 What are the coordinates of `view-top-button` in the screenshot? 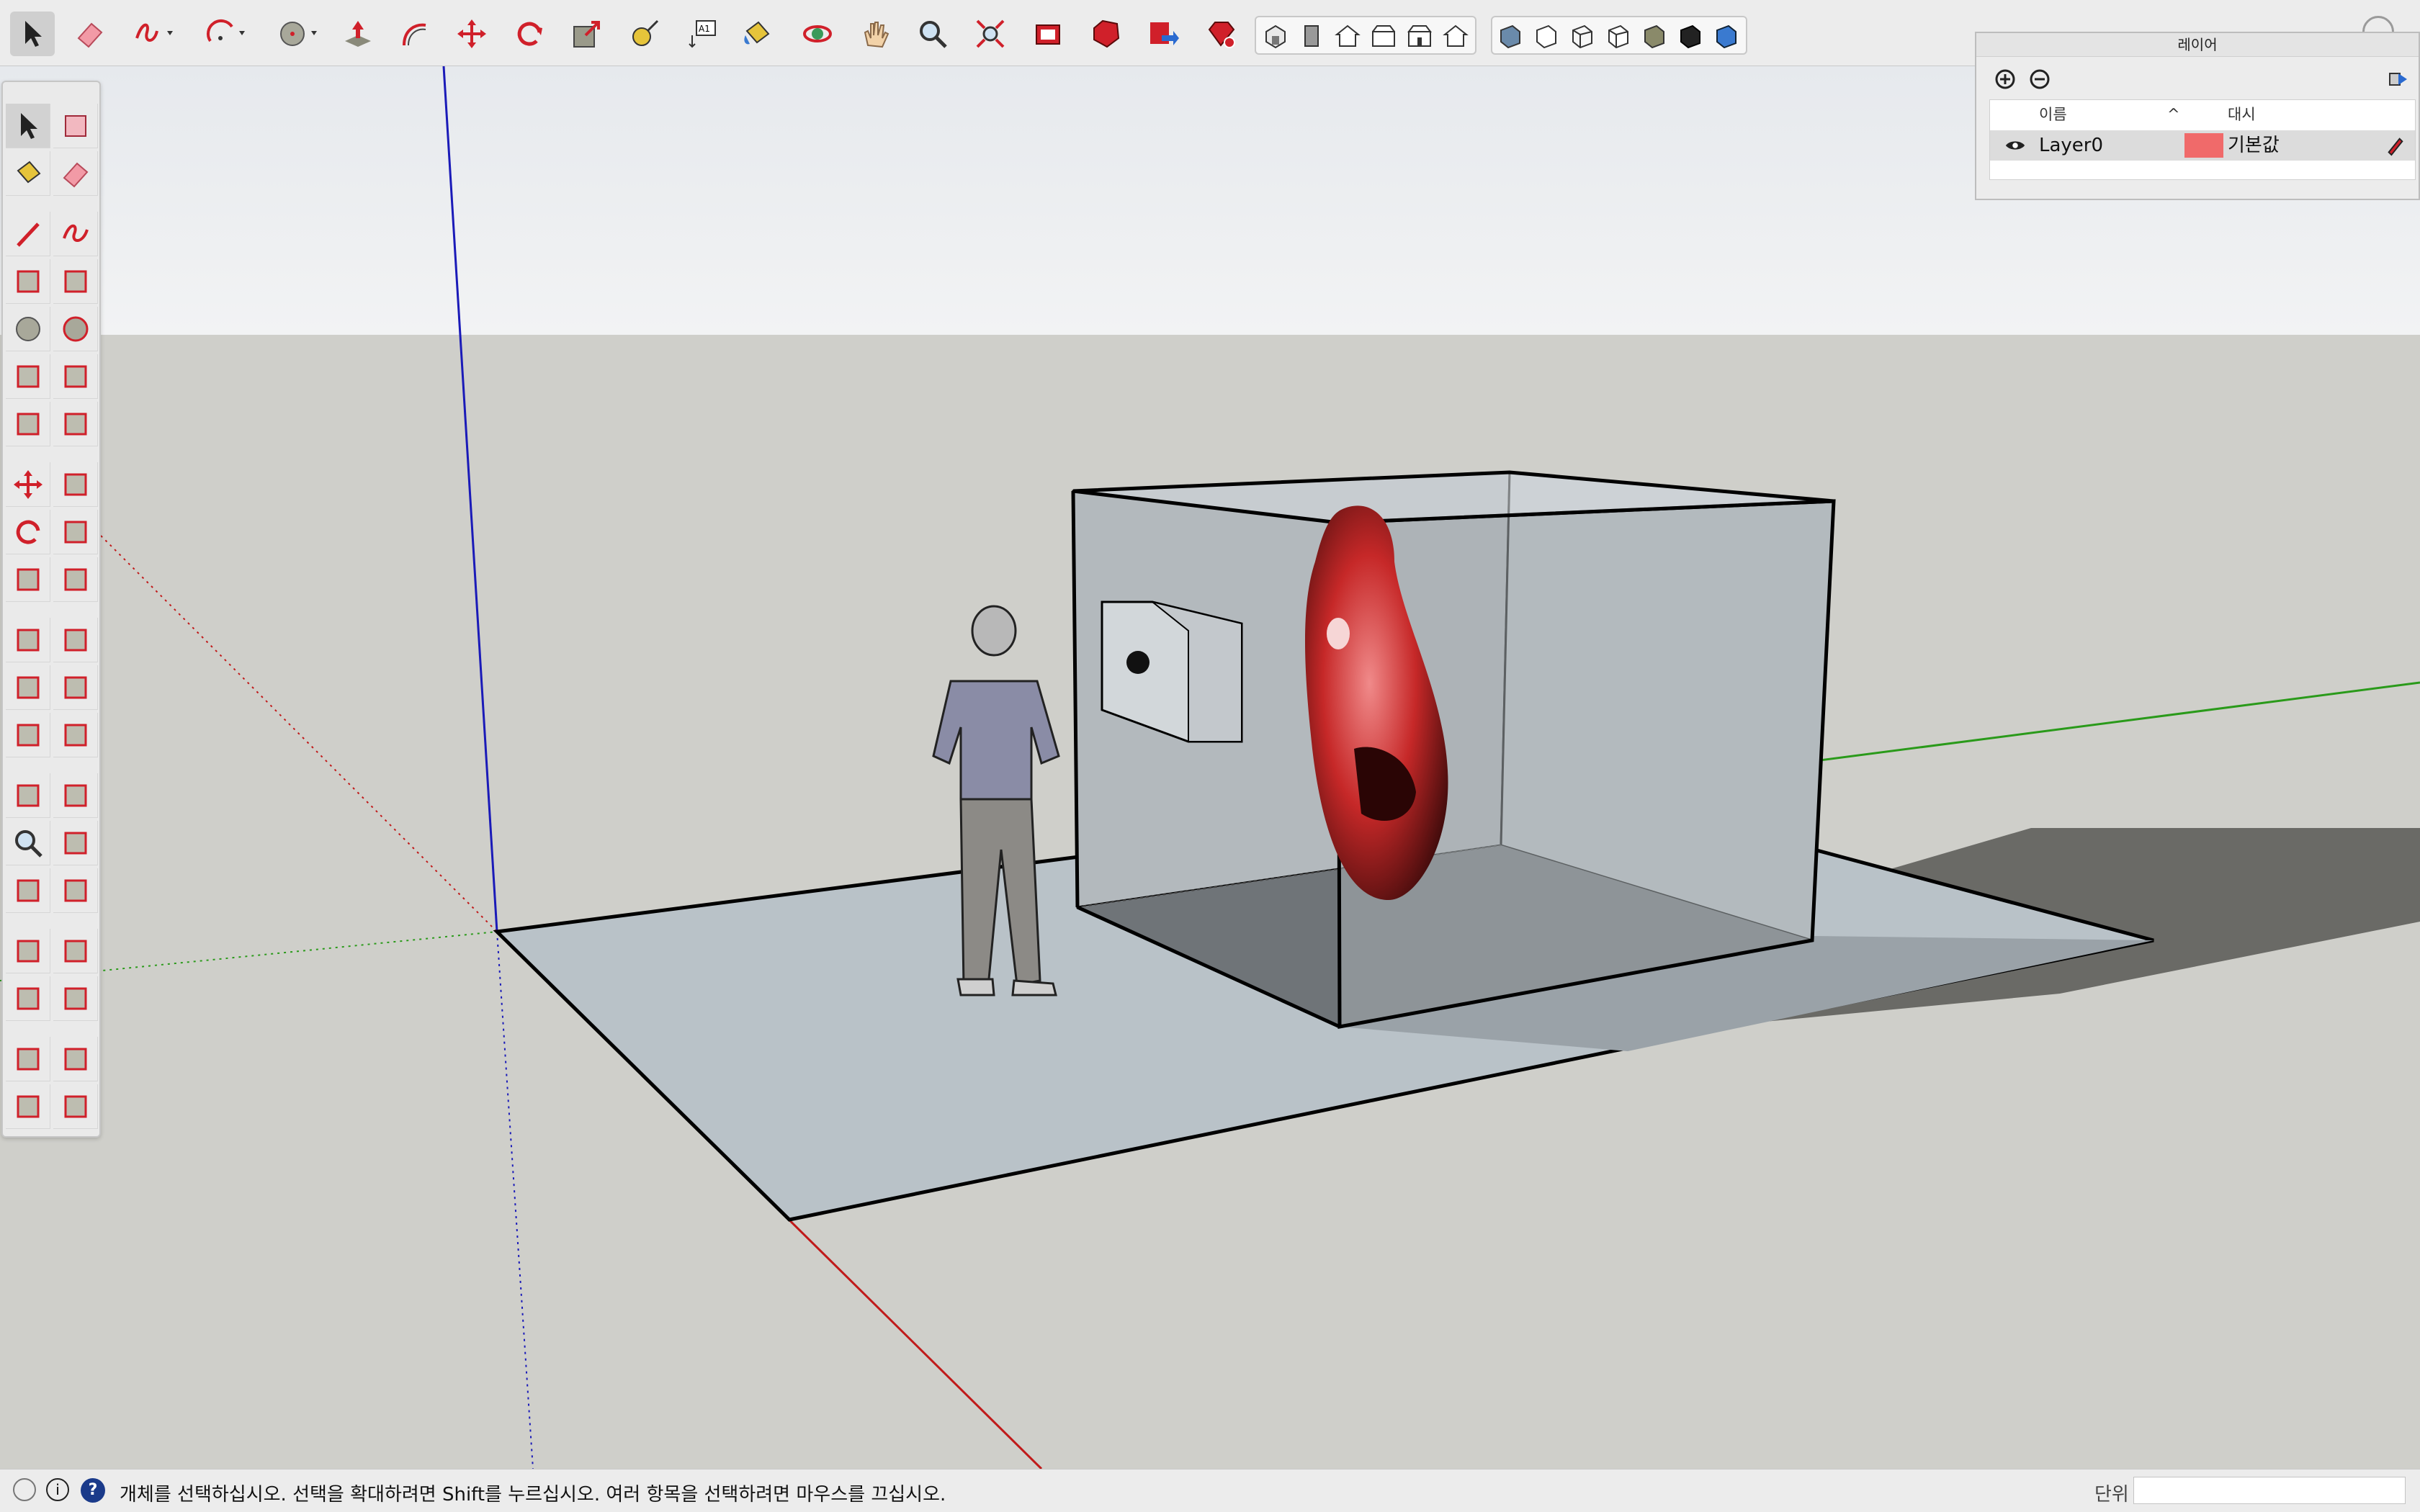 It's located at (1311, 35).